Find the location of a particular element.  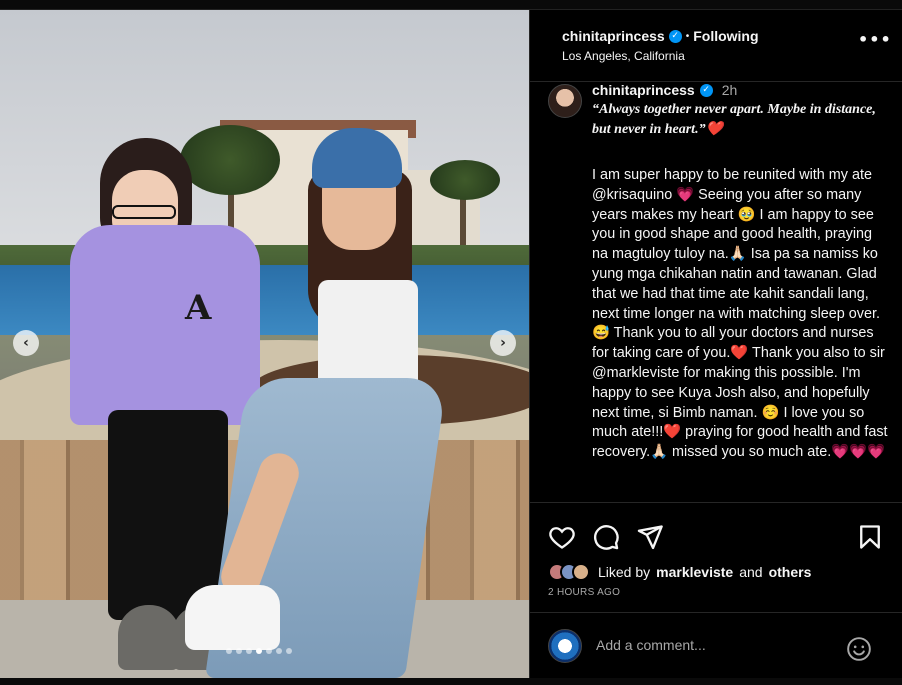

following-button: Following is located at coordinates (725, 36).